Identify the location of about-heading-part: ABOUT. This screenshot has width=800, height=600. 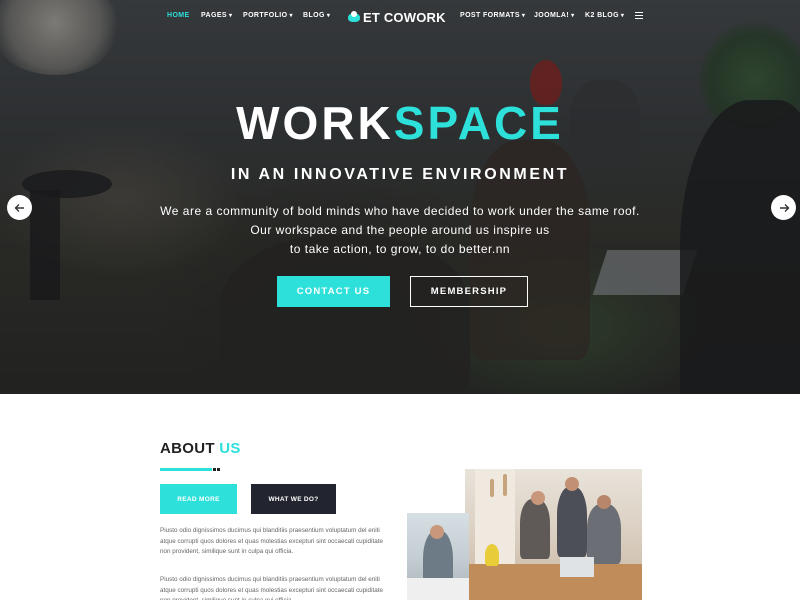
(187, 448).